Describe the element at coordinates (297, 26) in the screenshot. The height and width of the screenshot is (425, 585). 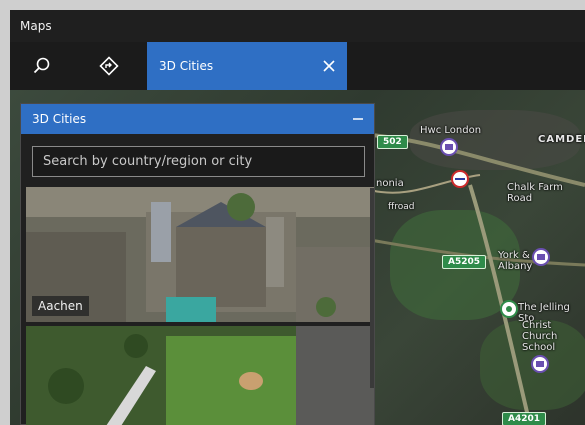
I see `title-bar: Maps` at that location.